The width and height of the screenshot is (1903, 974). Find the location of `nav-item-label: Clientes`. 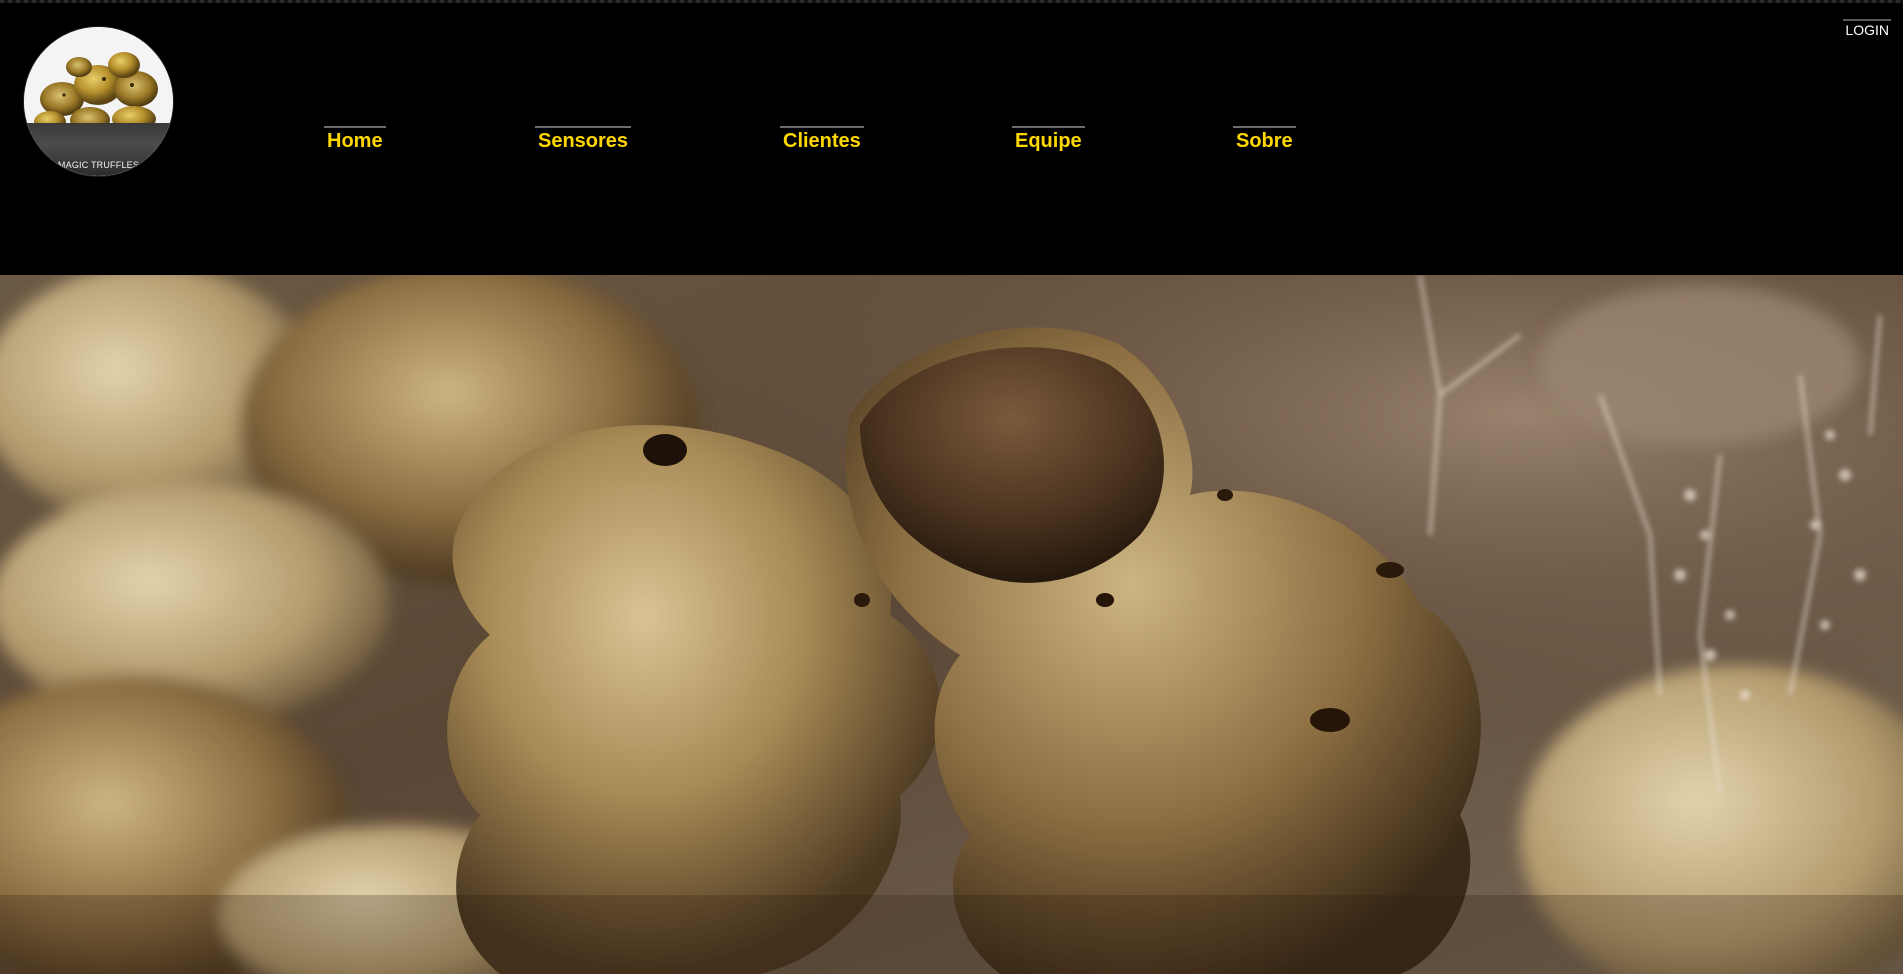

nav-item-label: Clientes is located at coordinates (822, 141).